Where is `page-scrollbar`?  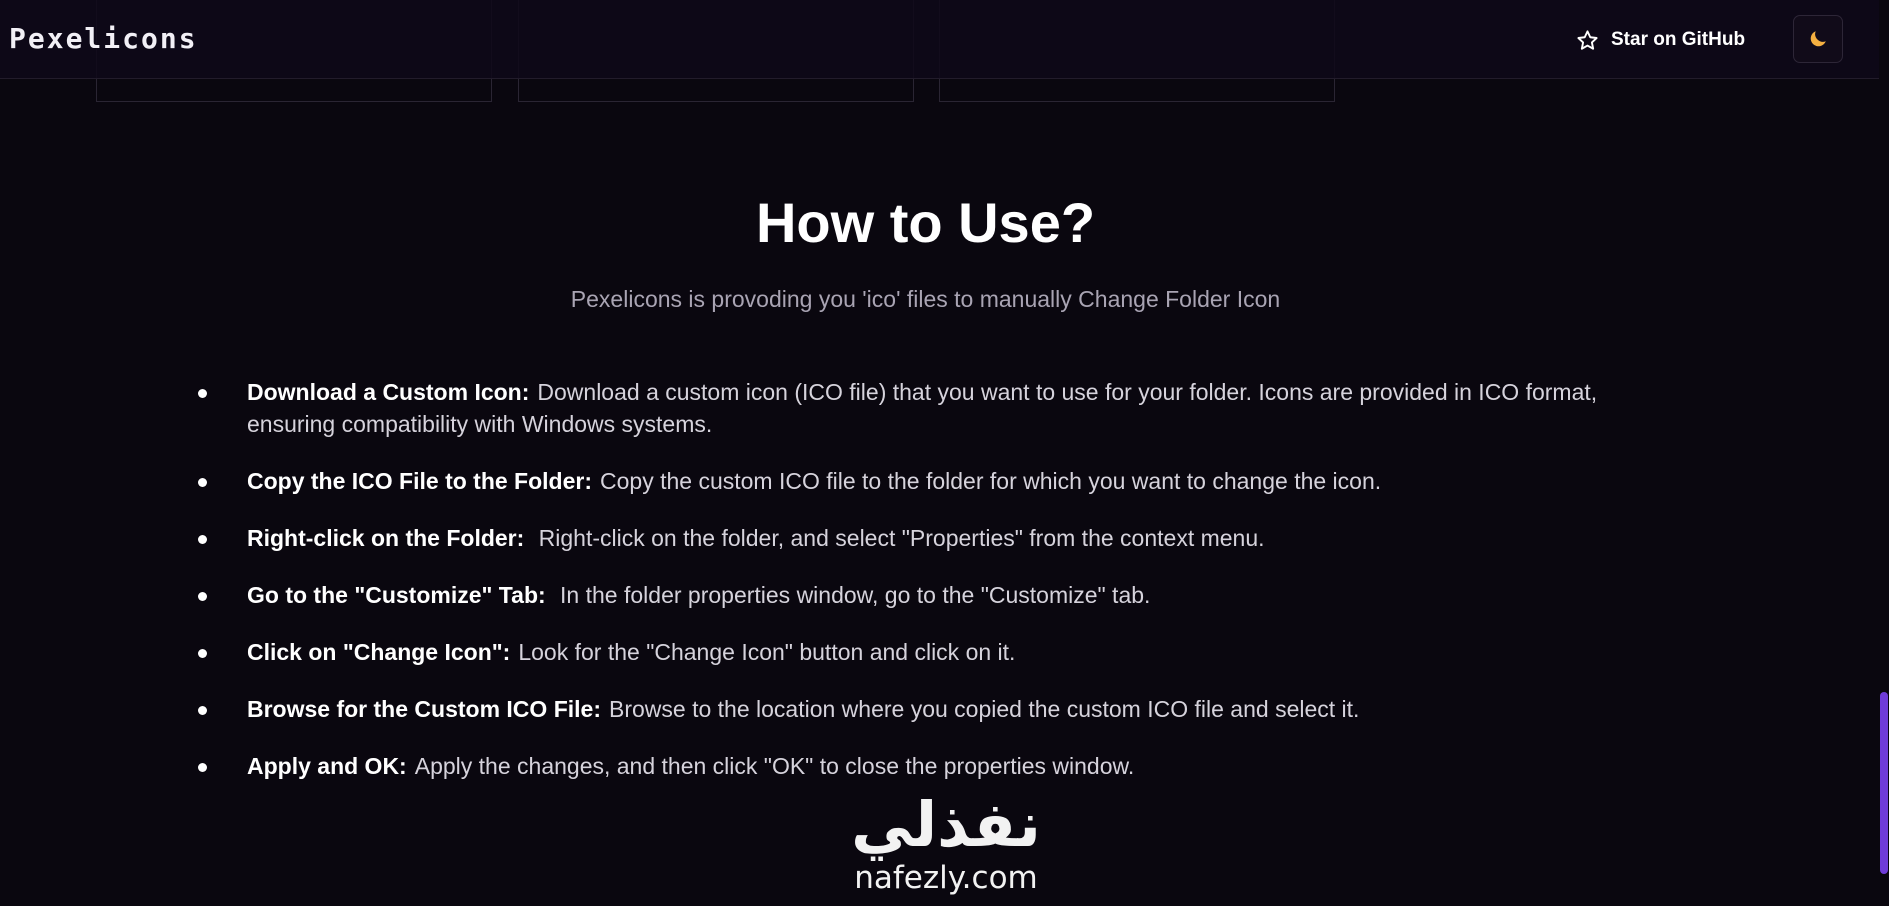 page-scrollbar is located at coordinates (1884, 453).